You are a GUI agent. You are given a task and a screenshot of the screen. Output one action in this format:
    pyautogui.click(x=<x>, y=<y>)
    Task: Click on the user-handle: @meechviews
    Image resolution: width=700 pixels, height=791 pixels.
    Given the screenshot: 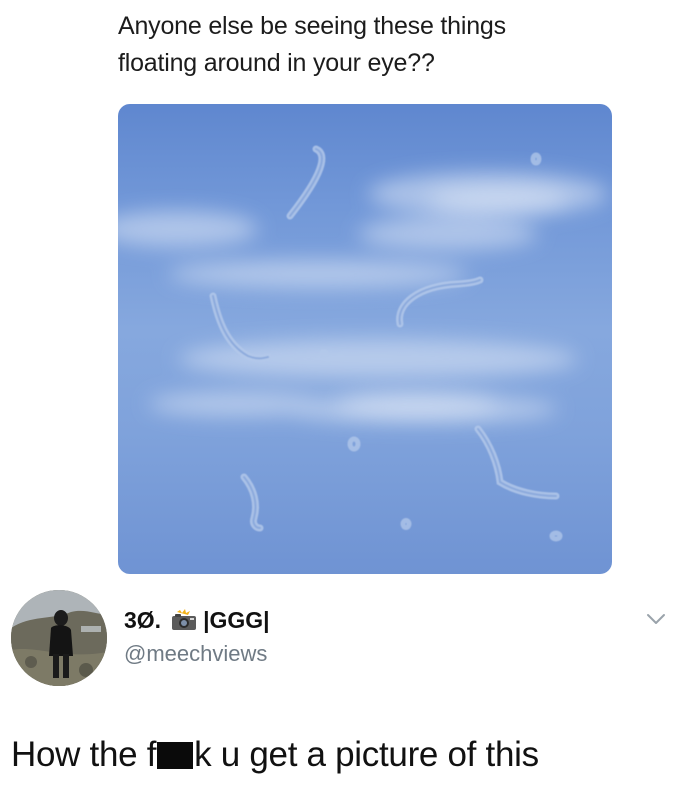 What is the action you would take?
    pyautogui.click(x=195, y=654)
    